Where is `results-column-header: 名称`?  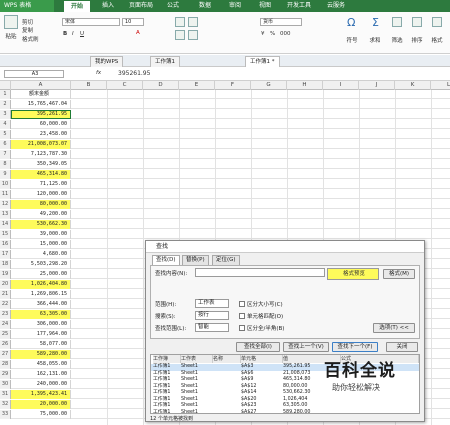
results-column-header: 名称 is located at coordinates (227, 359).